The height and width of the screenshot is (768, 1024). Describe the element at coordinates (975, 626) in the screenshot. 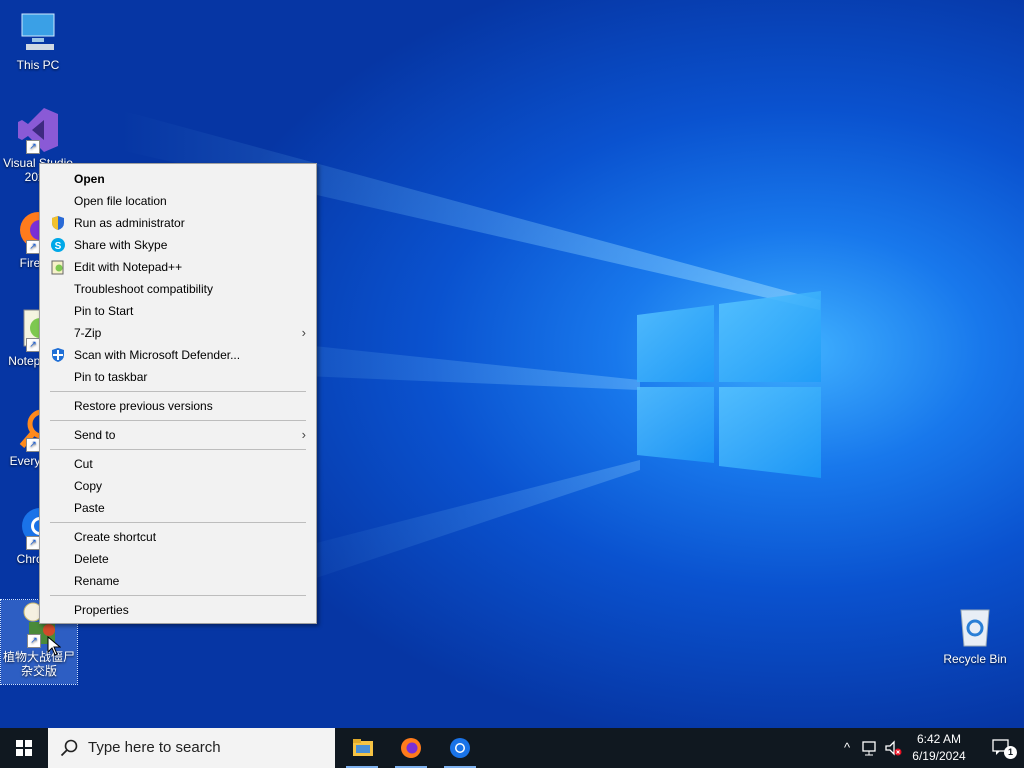

I see `recycle-bin-icon` at that location.